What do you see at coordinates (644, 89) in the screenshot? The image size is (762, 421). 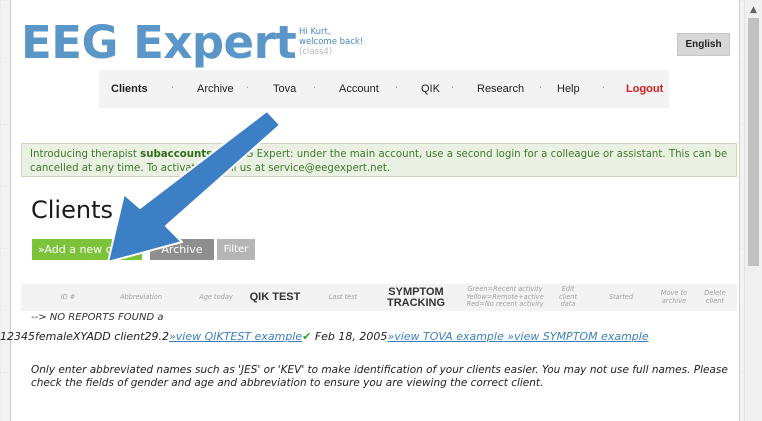 I see `nav-item-logout: Logout` at bounding box center [644, 89].